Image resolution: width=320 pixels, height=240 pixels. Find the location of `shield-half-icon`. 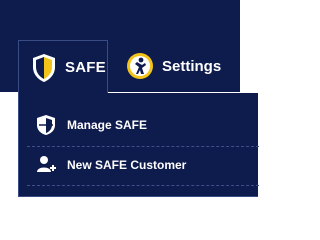

shield-half-icon is located at coordinates (46, 125).